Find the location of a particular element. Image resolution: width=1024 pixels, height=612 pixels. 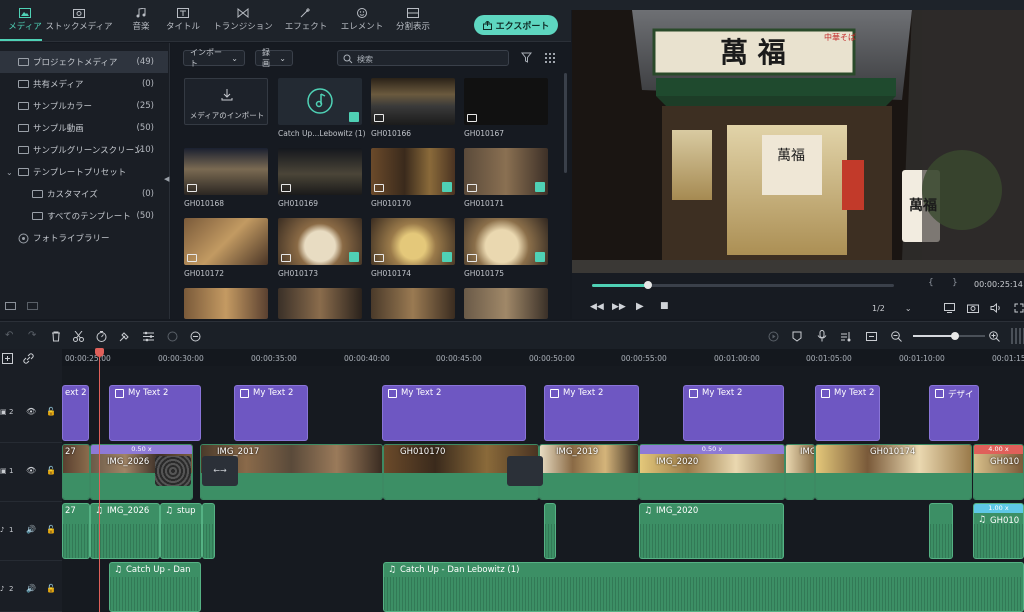

stop-icon: ■ is located at coordinates (664, 306).